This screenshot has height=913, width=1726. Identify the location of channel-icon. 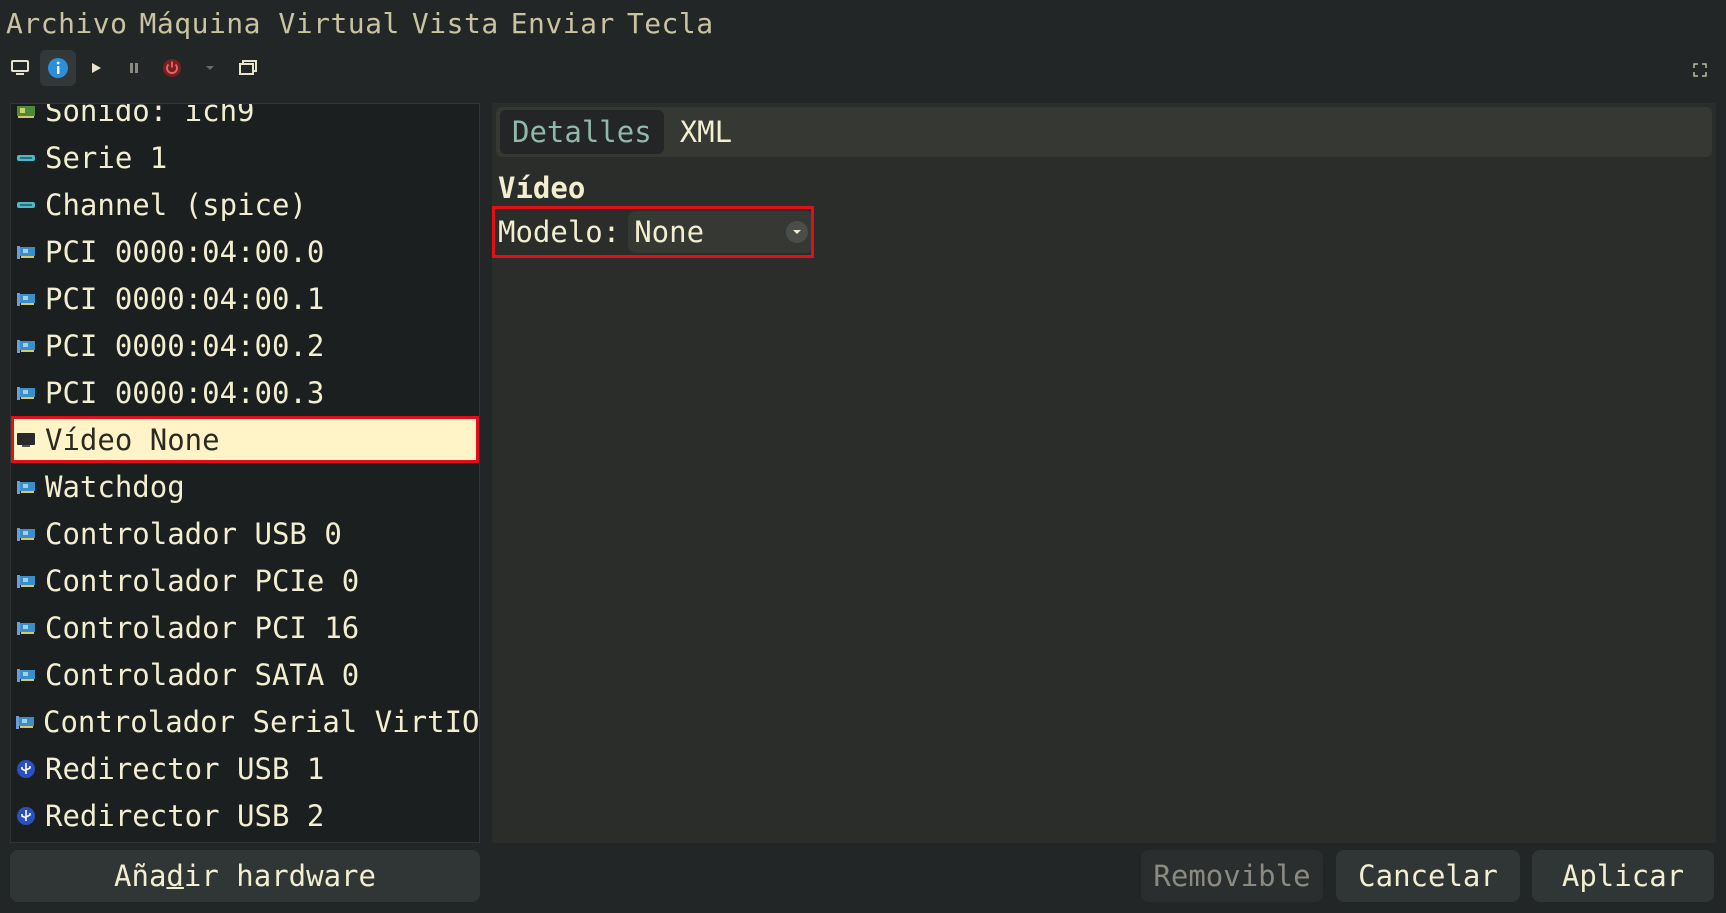
(26, 205).